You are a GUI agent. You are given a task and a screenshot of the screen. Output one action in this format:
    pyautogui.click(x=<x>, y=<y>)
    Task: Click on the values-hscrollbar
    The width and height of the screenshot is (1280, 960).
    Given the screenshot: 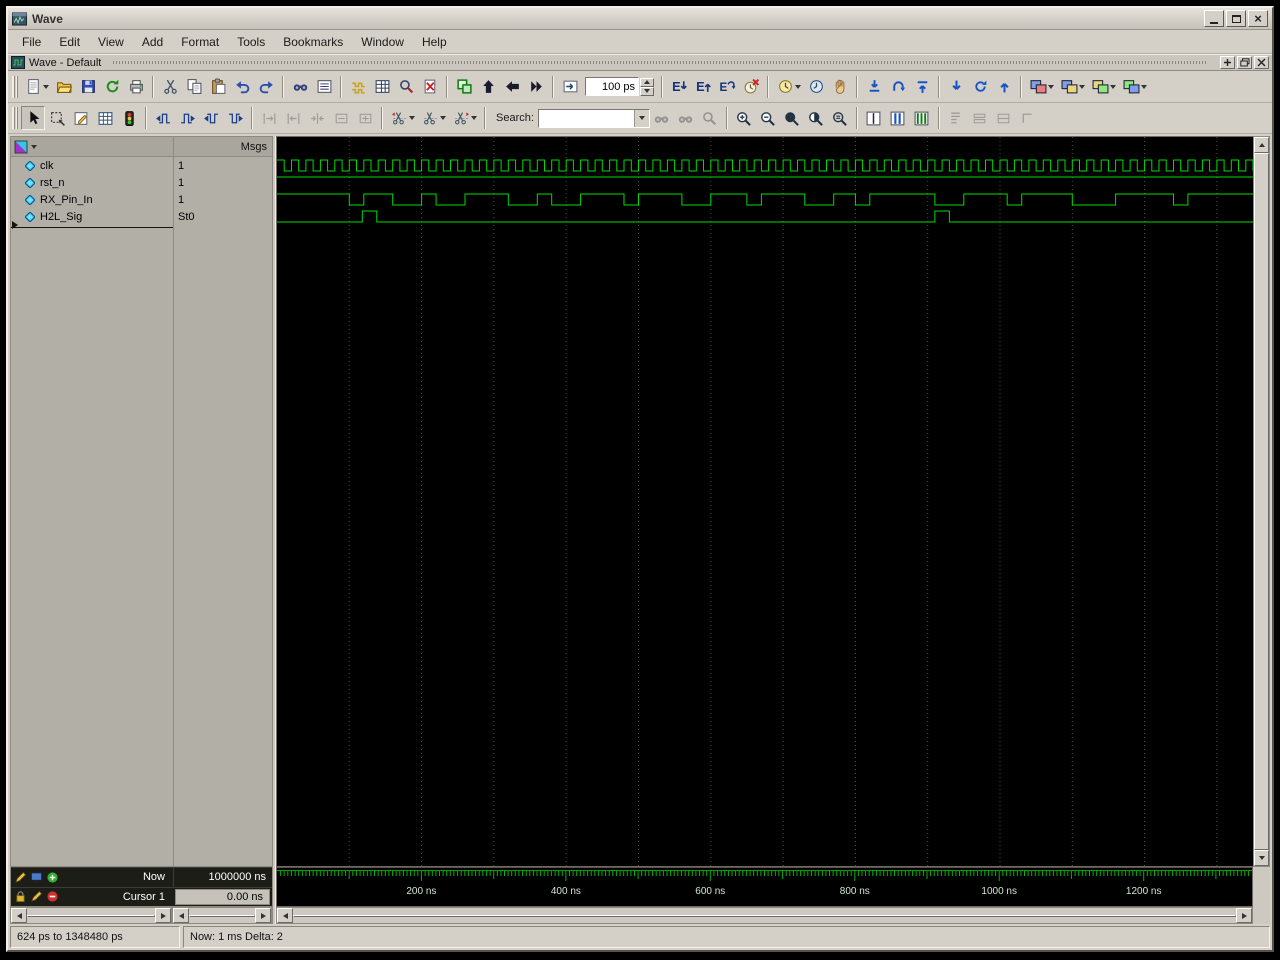 What is the action you would take?
    pyautogui.click(x=222, y=915)
    